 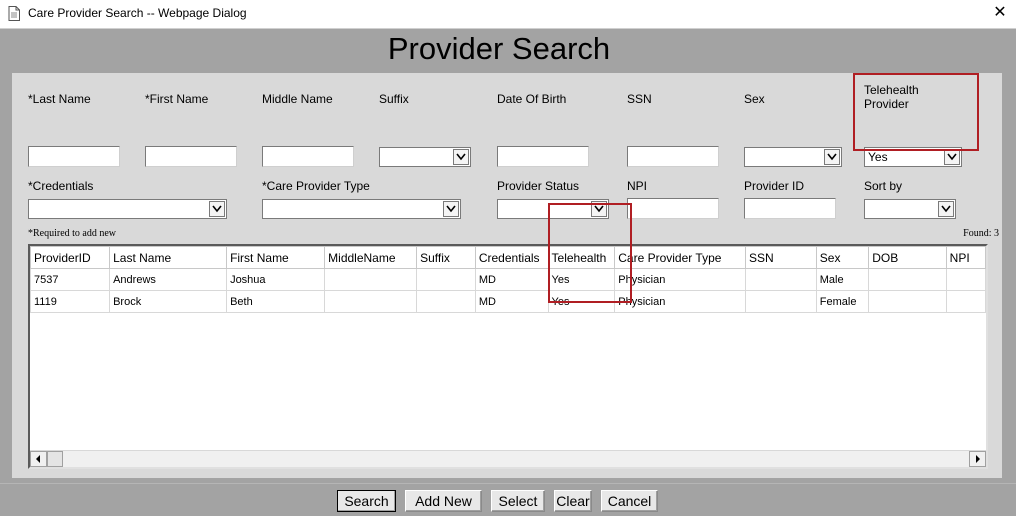 What do you see at coordinates (308, 156) in the screenshot?
I see `middle-name-input` at bounding box center [308, 156].